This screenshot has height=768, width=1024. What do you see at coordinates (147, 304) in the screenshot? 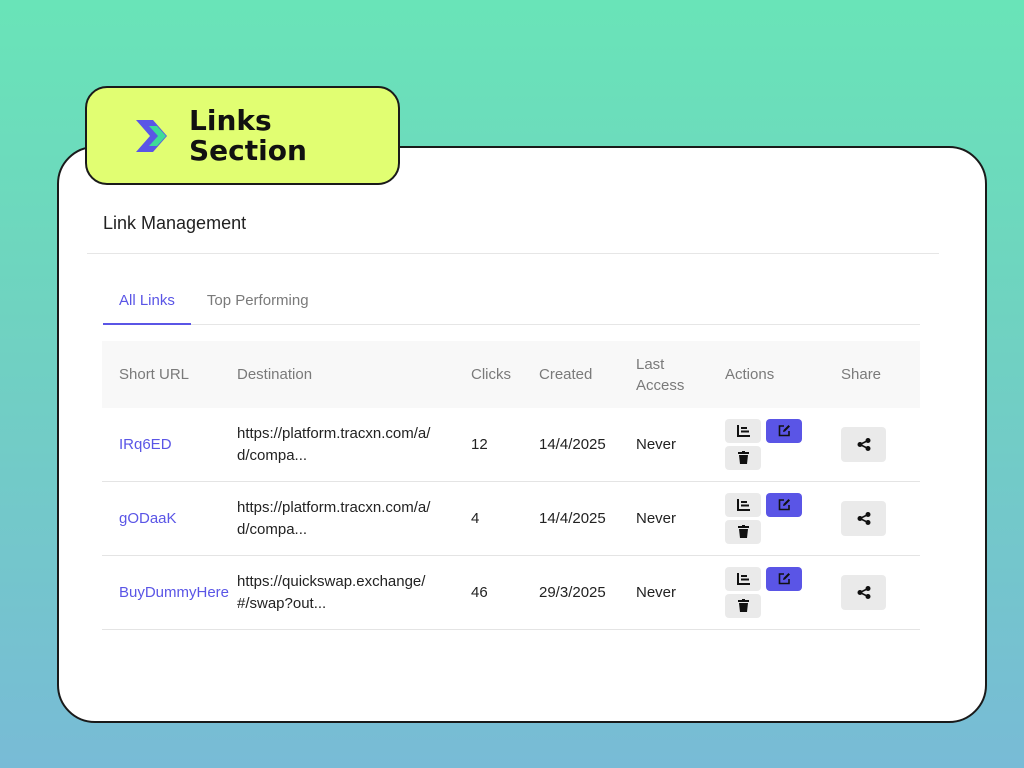
I see `tab-all-links: All Links` at bounding box center [147, 304].